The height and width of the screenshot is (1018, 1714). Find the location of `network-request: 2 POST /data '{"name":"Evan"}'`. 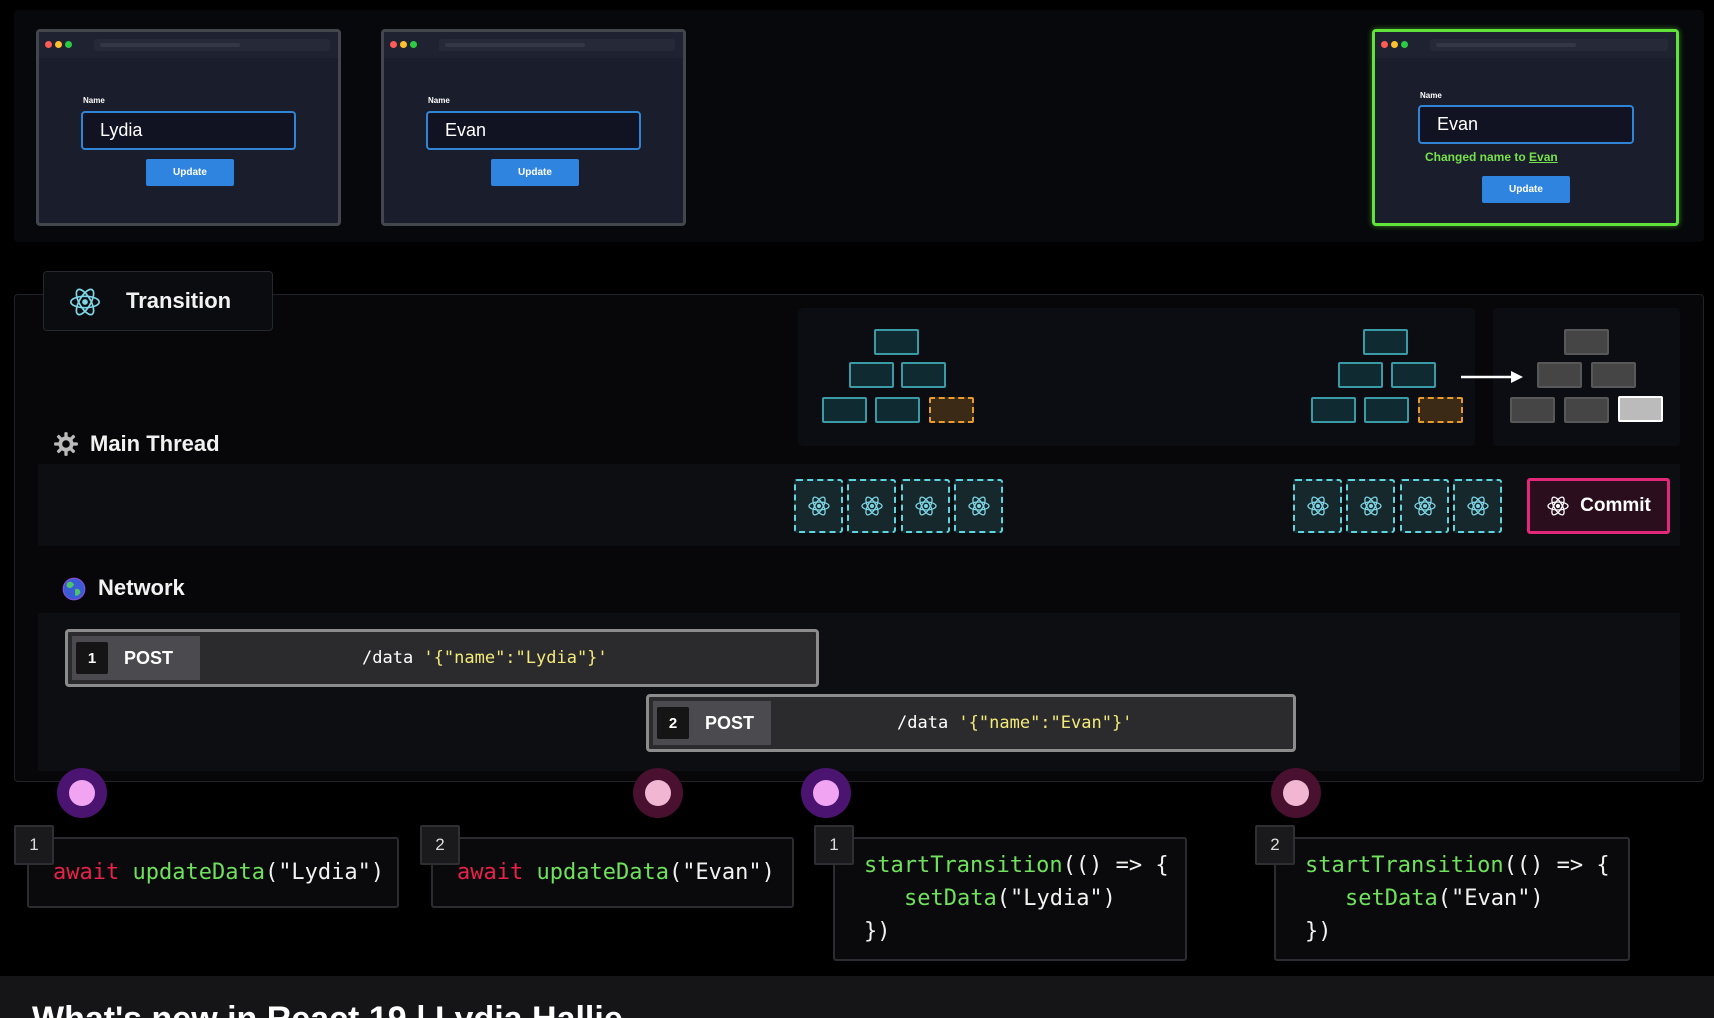

network-request: 2 POST /data '{"name":"Evan"}' is located at coordinates (971, 723).